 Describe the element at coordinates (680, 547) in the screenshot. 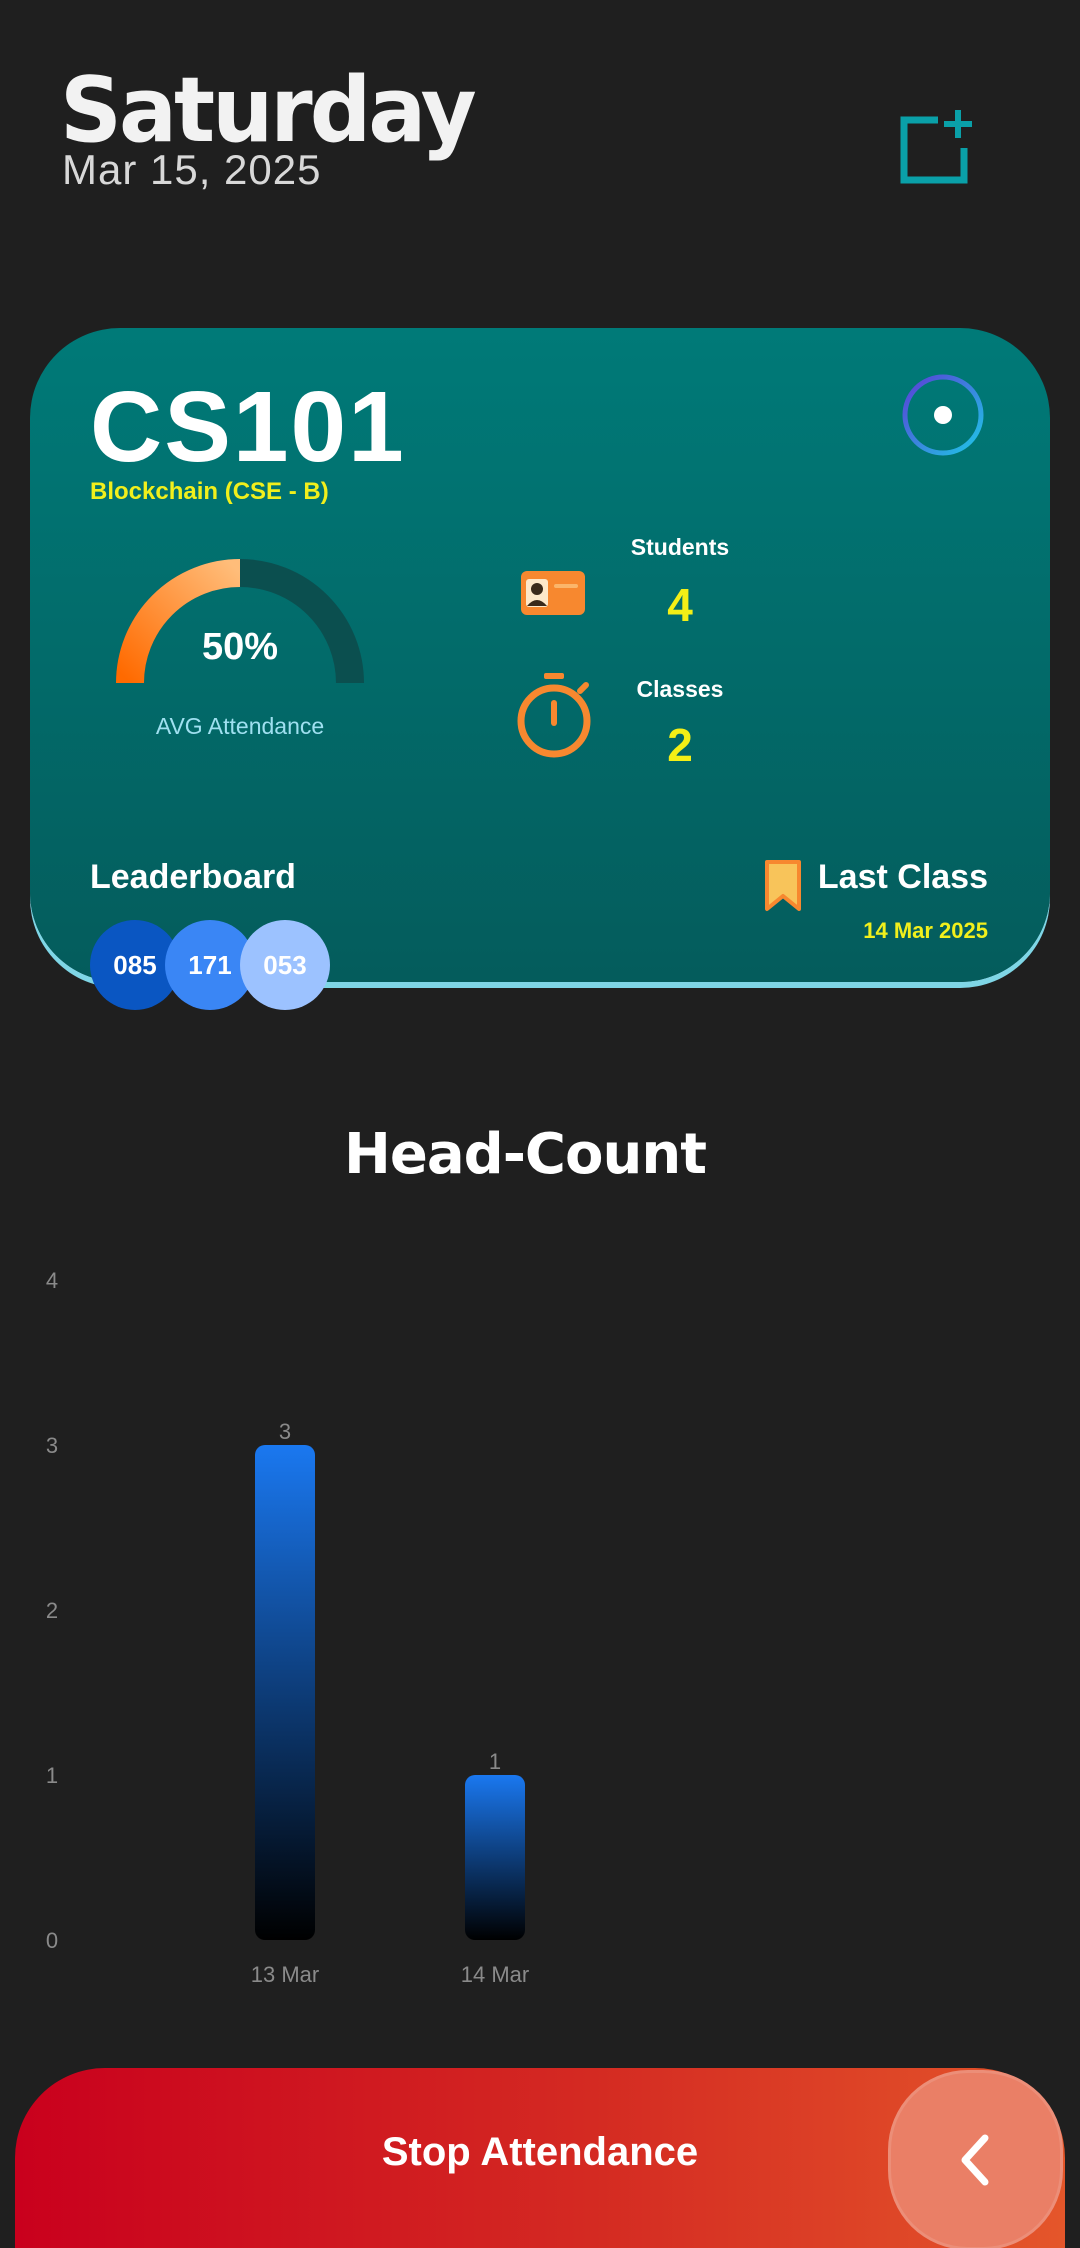

I see `students-label: Students` at that location.